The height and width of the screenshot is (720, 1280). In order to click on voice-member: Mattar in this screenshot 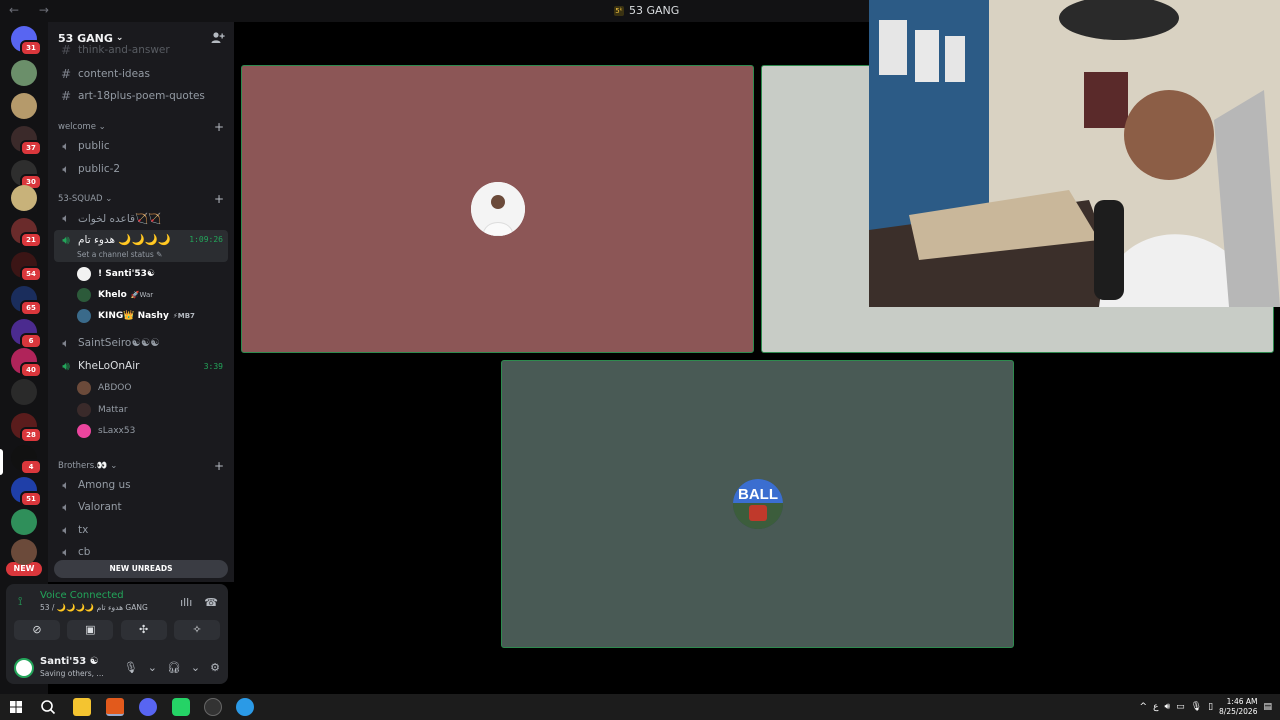, I will do `click(102, 410)`.